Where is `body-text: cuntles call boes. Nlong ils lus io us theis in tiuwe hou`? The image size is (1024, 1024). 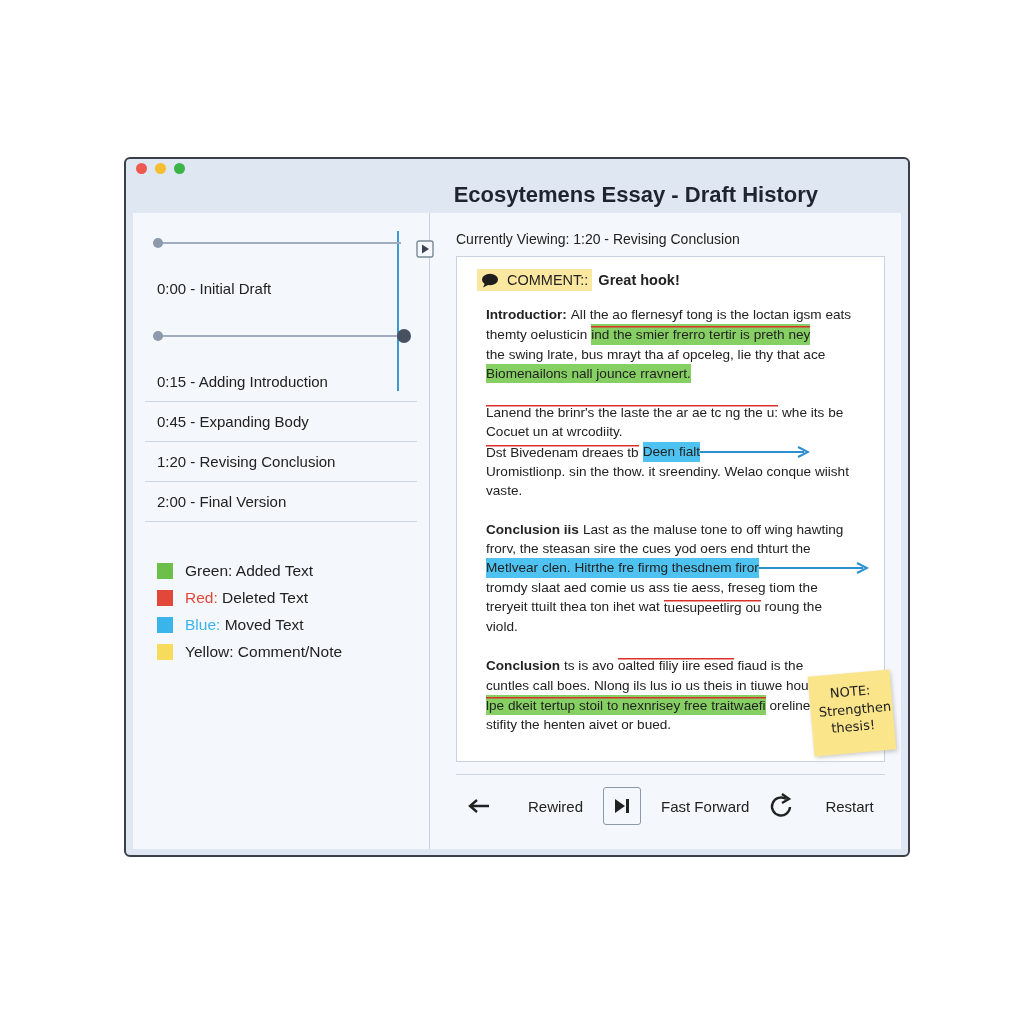 body-text: cuntles call boes. Nlong ils lus io us theis in tiuwe hou is located at coordinates (647, 685).